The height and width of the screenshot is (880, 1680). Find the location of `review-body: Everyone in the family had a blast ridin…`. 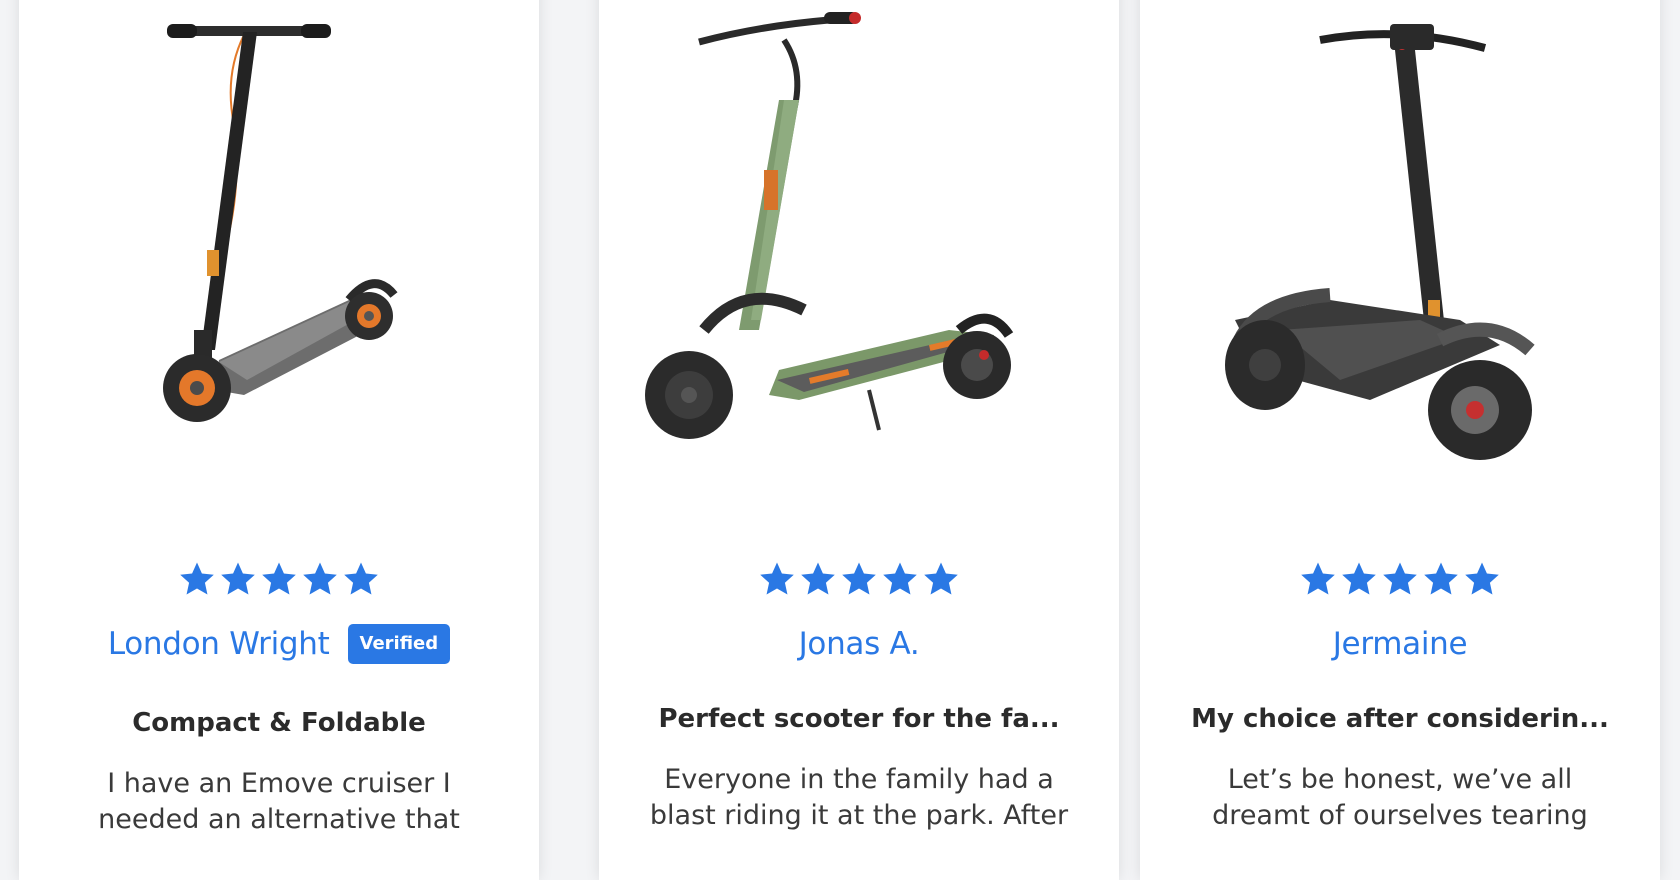

review-body: Everyone in the family had a blast ridin… is located at coordinates (859, 797).